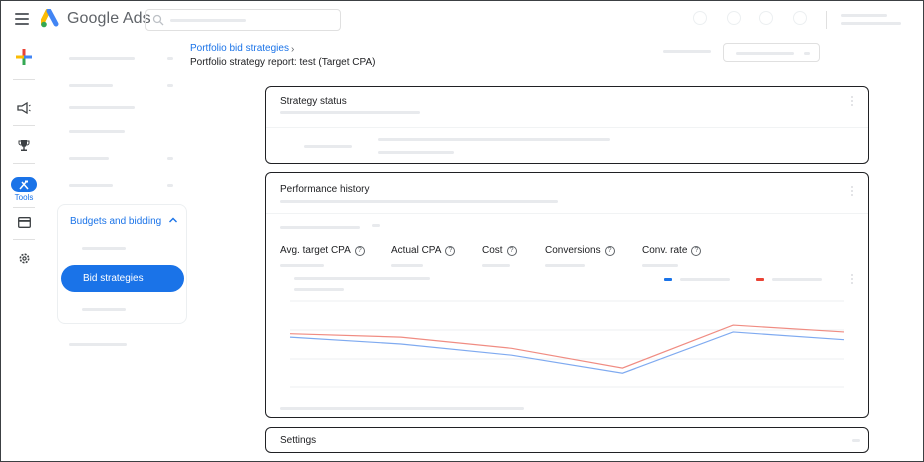  What do you see at coordinates (771, 52) in the screenshot?
I see `date-range-dropdown` at bounding box center [771, 52].